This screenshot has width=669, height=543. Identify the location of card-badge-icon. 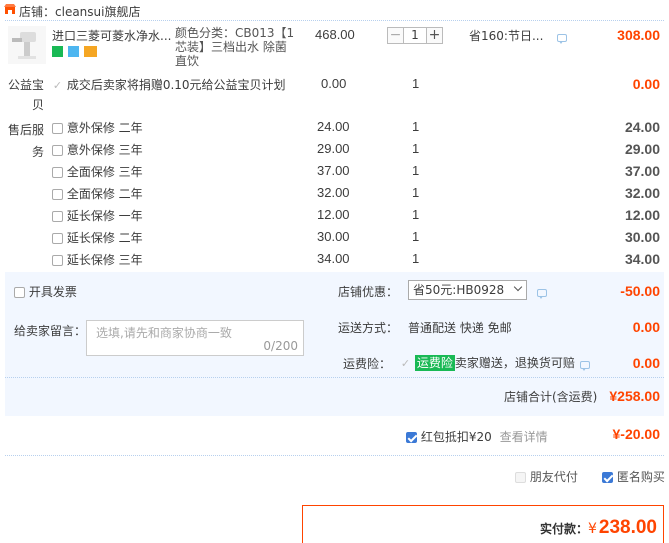
(90, 51).